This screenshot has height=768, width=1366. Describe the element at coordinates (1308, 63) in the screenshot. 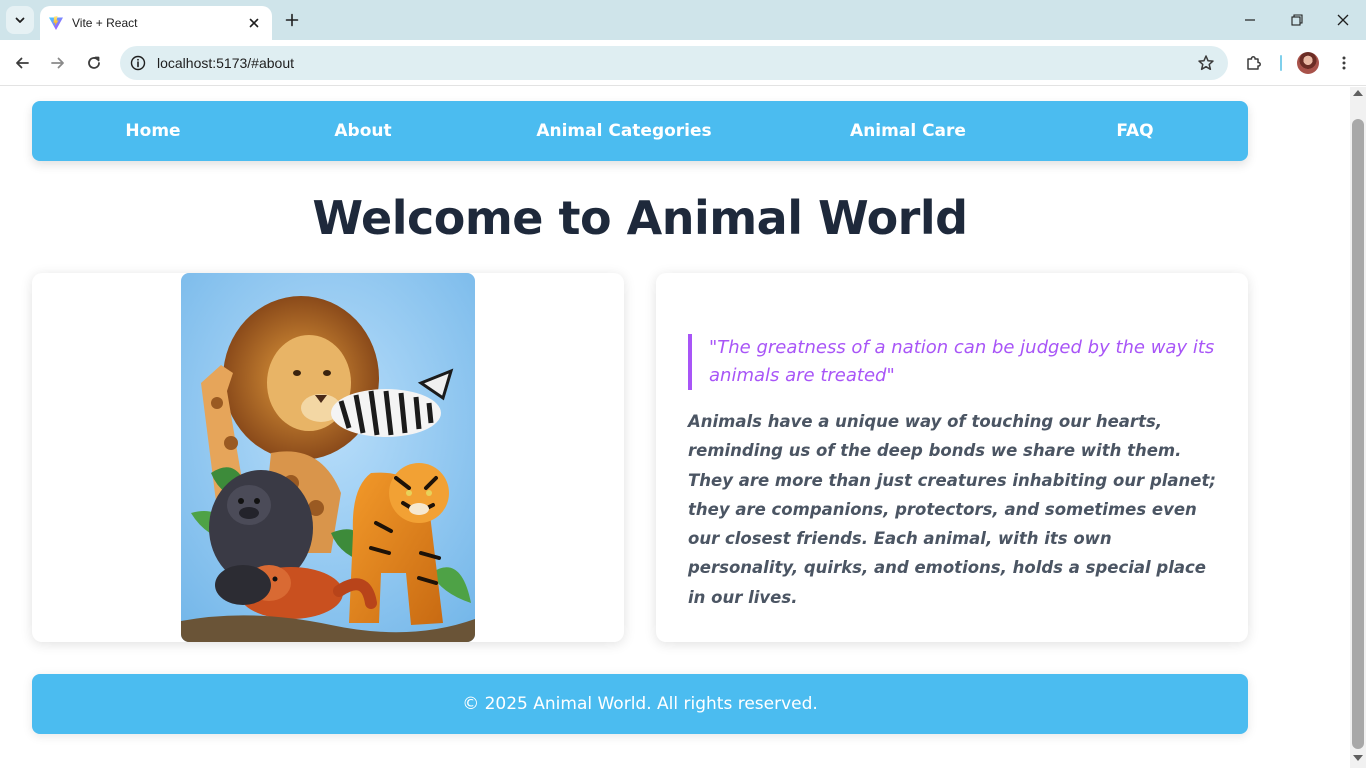

I see `profile-avatar` at that location.